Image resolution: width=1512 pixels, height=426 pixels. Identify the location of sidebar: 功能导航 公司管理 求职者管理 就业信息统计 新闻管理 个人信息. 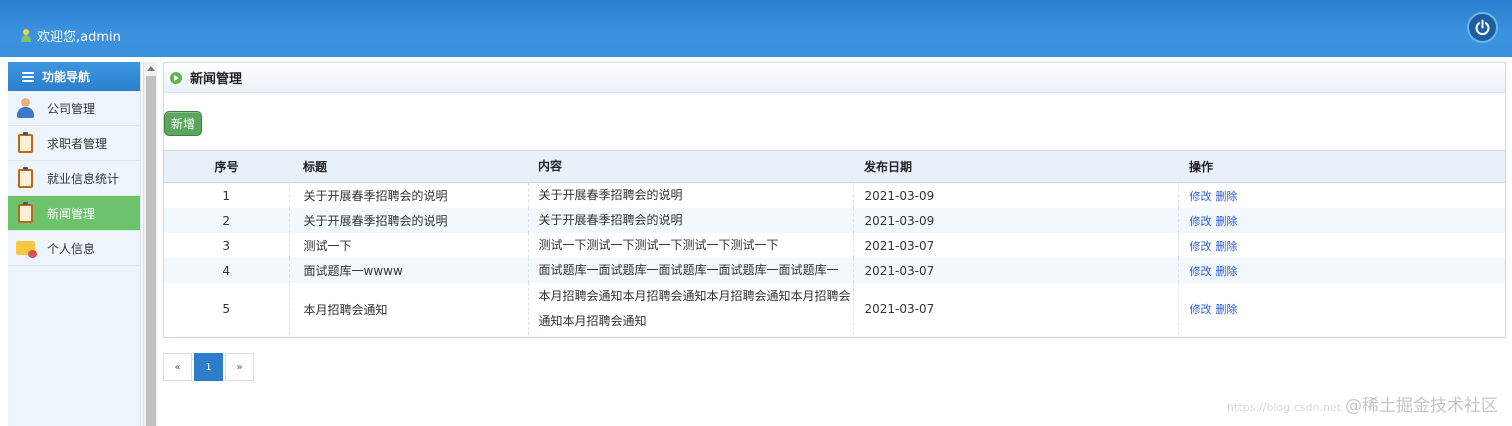
(74, 244).